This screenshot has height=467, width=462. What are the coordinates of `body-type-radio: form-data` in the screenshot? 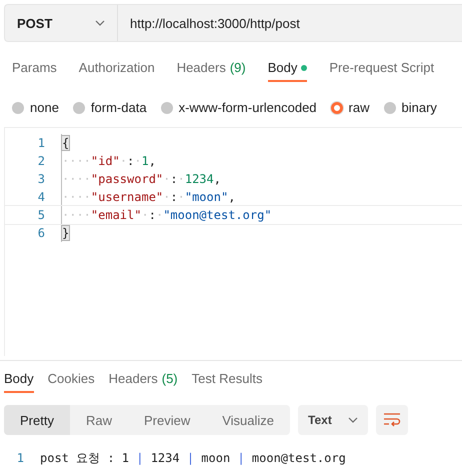 It's located at (109, 107).